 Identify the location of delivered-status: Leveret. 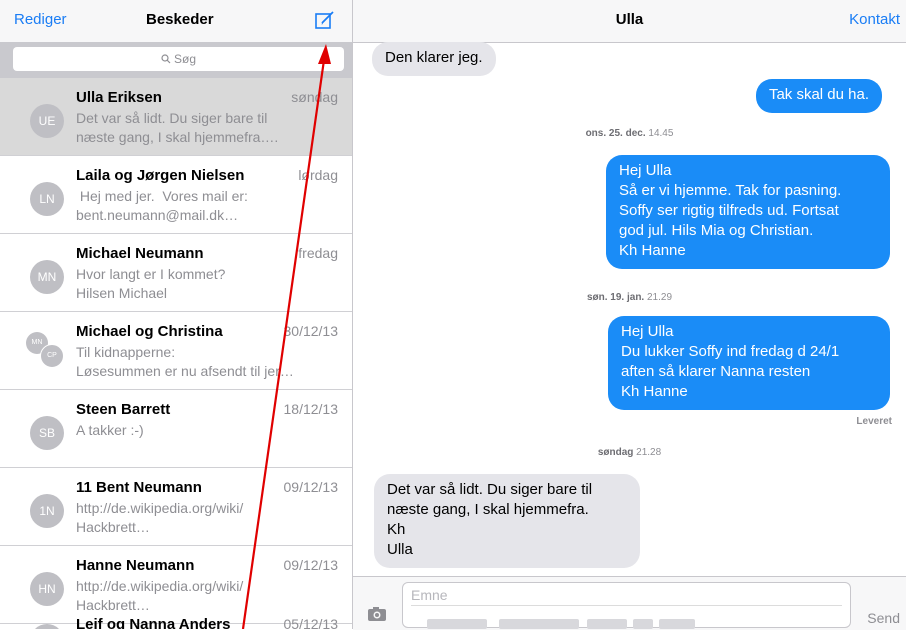
(874, 421).